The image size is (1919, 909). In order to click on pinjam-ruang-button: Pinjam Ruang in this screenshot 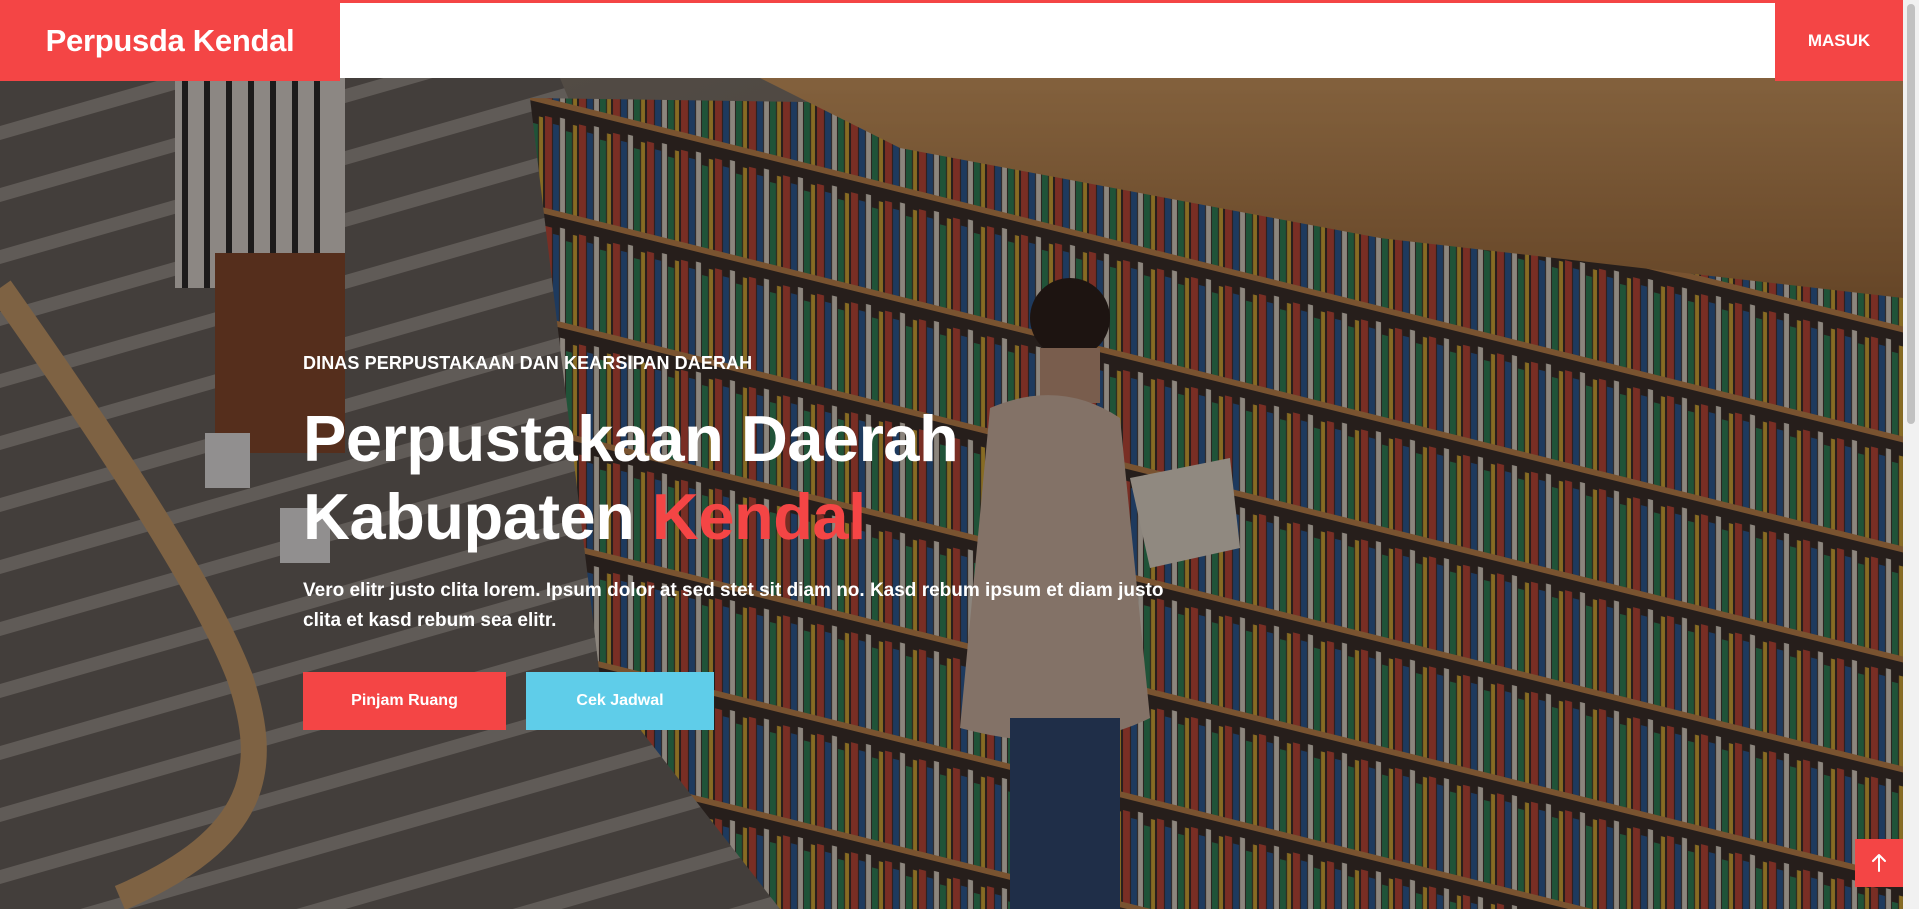, I will do `click(404, 701)`.